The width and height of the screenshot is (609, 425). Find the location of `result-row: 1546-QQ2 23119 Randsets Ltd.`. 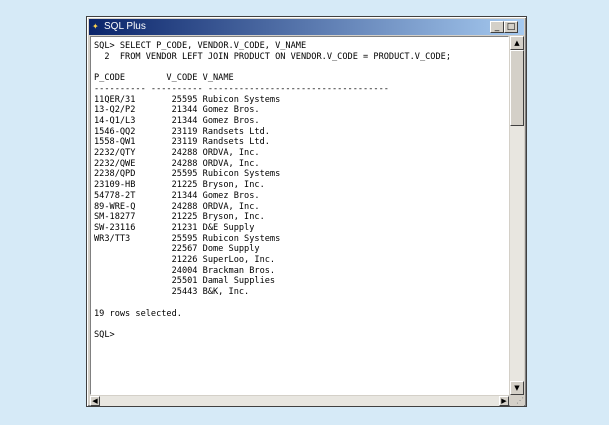

result-row: 1546-QQ2 23119 Randsets Ltd. is located at coordinates (182, 131).